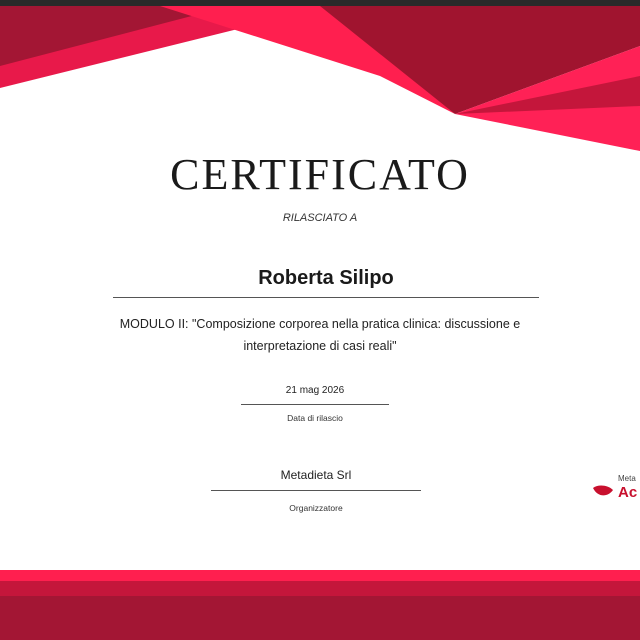  I want to click on certificate-title: CERTIFICATO, so click(320, 174).